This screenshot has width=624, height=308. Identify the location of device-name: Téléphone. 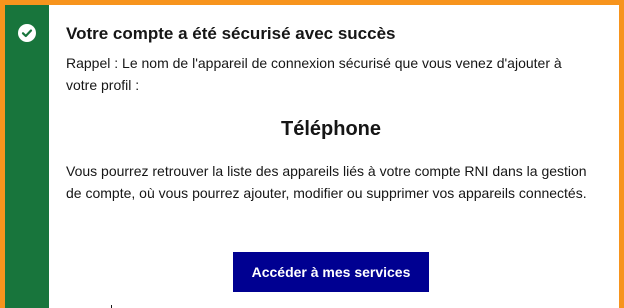
(330, 129).